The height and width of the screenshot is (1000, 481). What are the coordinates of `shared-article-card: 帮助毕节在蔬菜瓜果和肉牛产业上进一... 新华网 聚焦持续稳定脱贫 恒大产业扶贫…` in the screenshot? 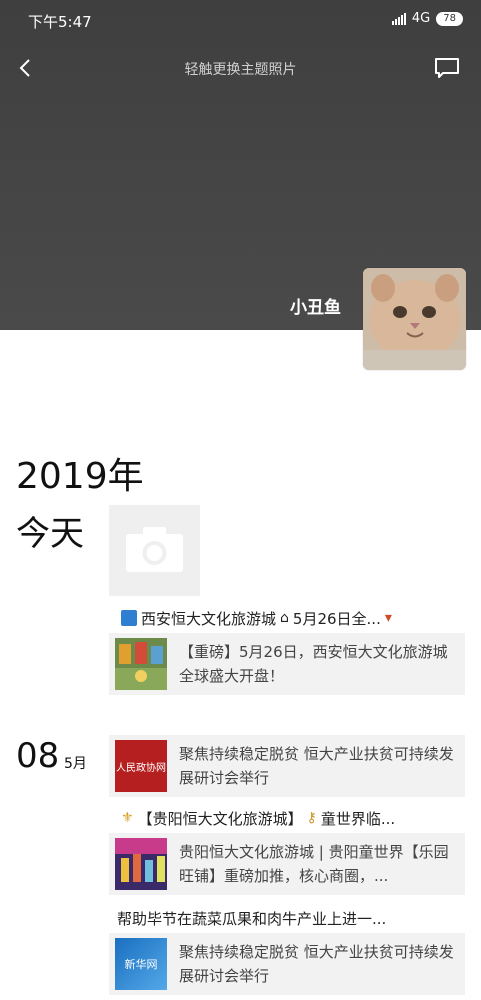 It's located at (287, 949).